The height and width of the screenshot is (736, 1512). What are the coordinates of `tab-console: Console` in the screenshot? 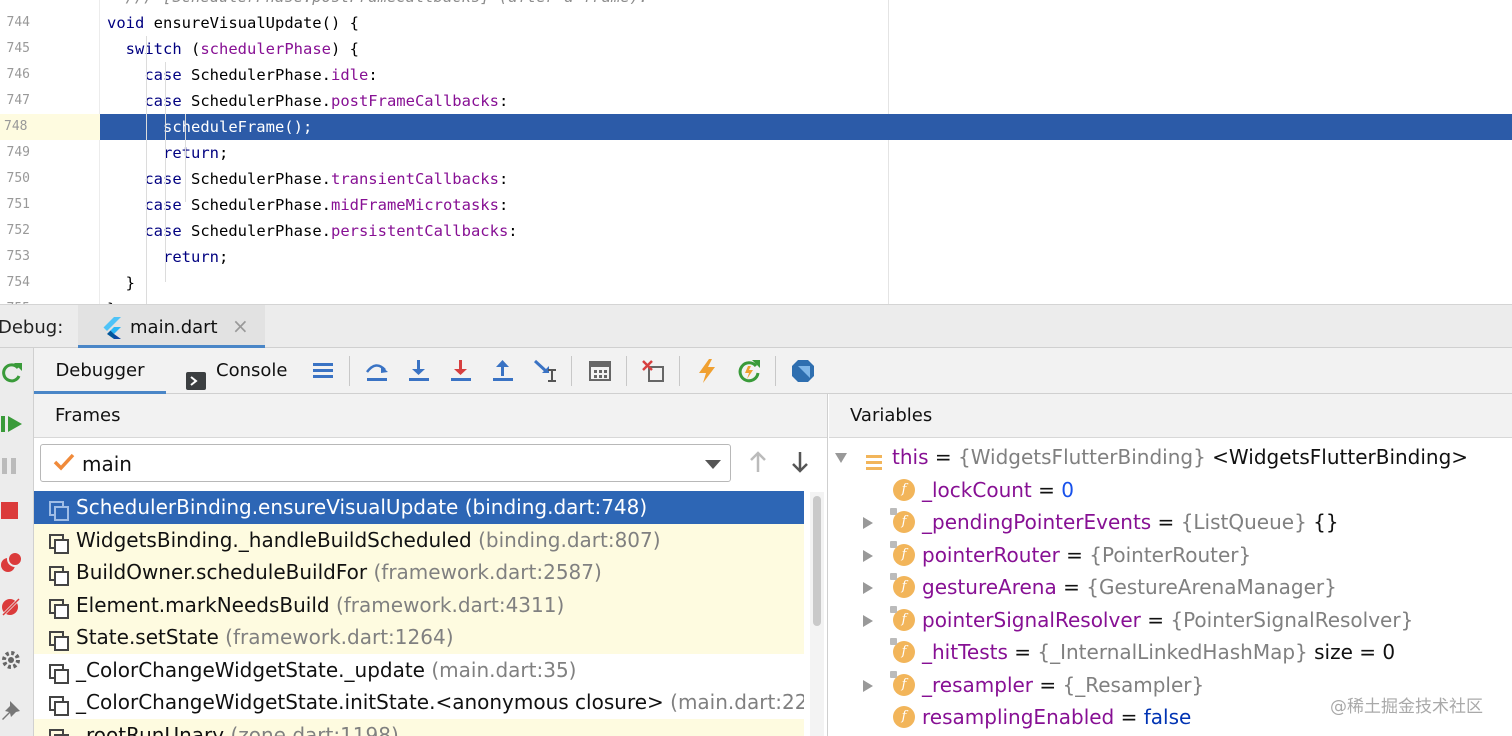 It's located at (244, 371).